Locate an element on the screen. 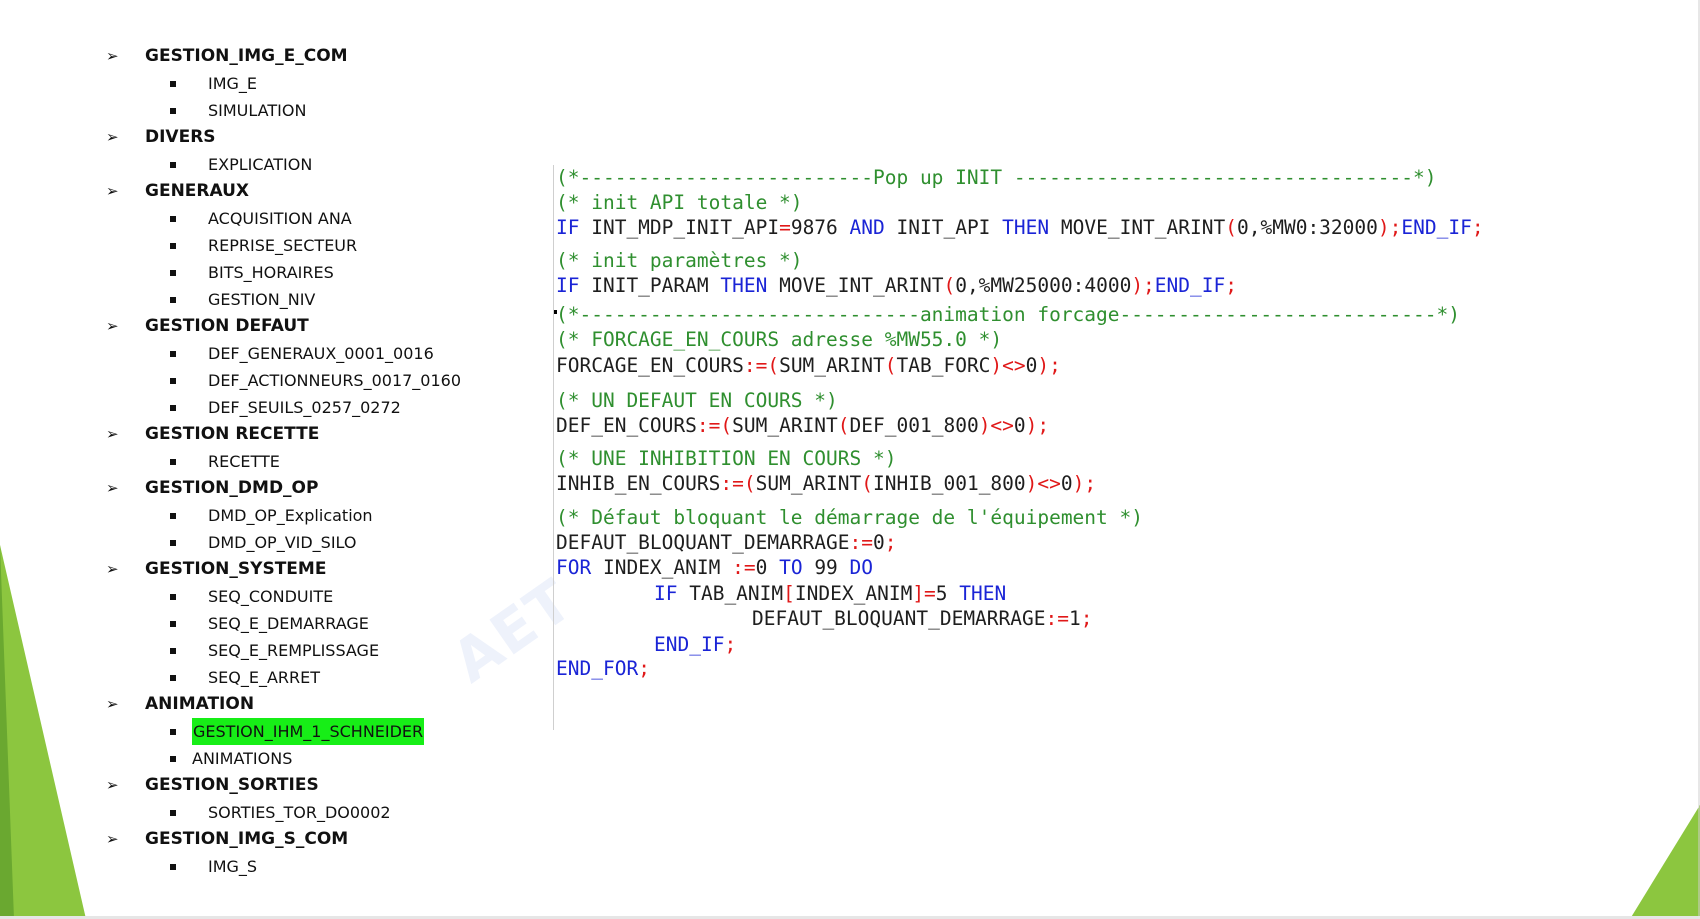  outline-section: ➢ GESTION_DMD_OP is located at coordinates (341, 488).